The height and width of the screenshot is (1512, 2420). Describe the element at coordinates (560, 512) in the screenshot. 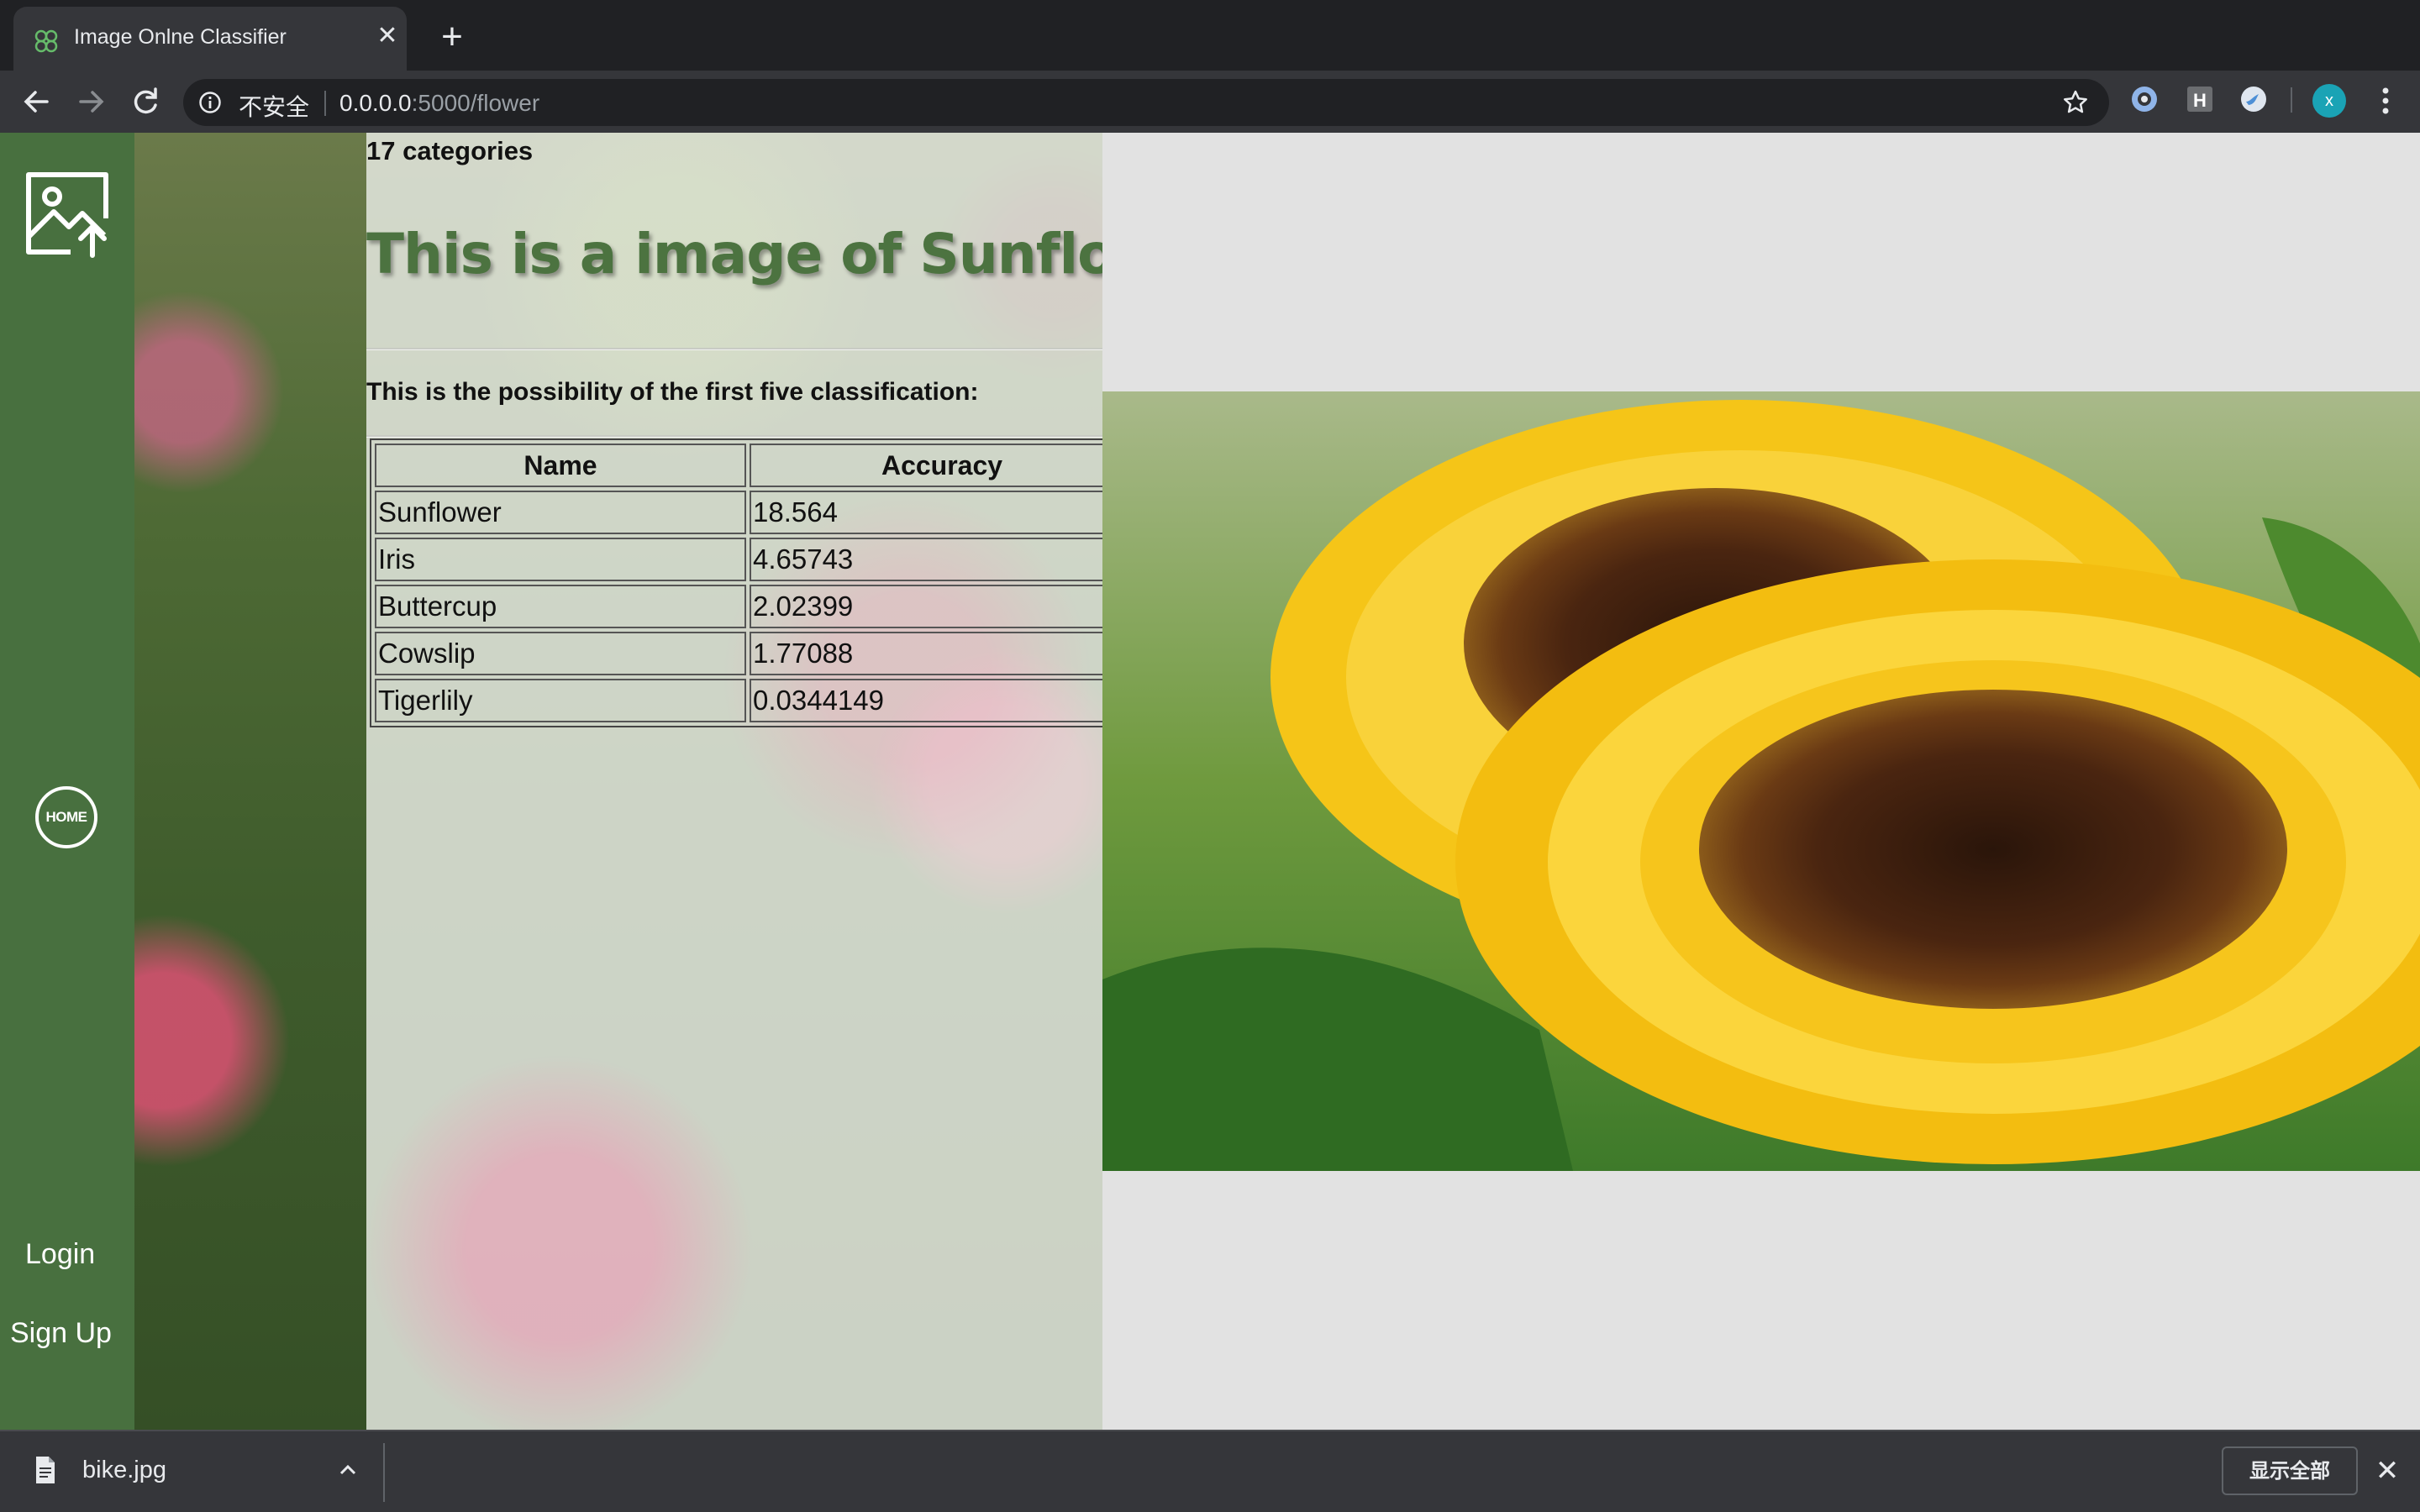

I see `cell-name: Sunflower` at that location.